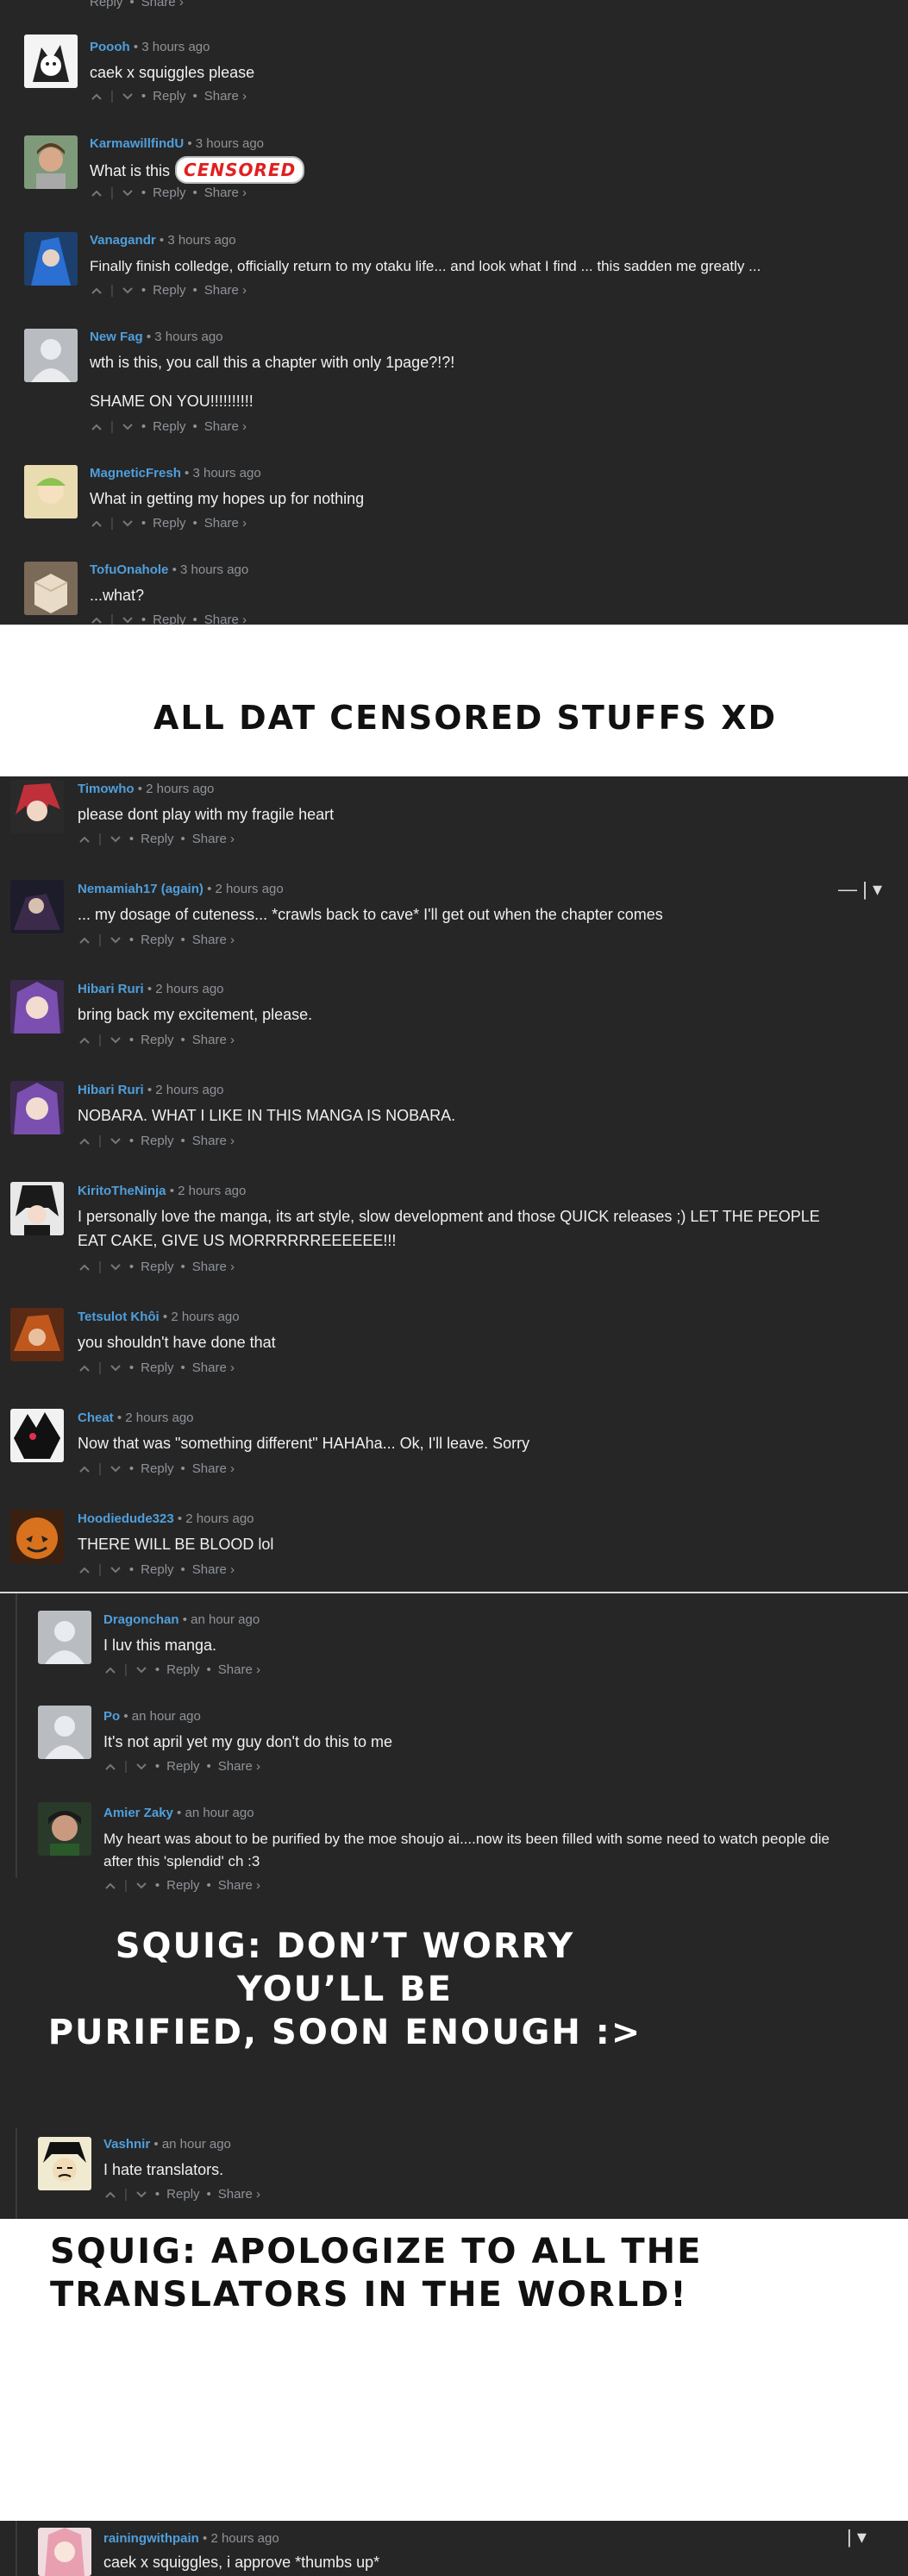 This screenshot has height=2576, width=908. I want to click on collapse-icon: — | ▾, so click(860, 890).